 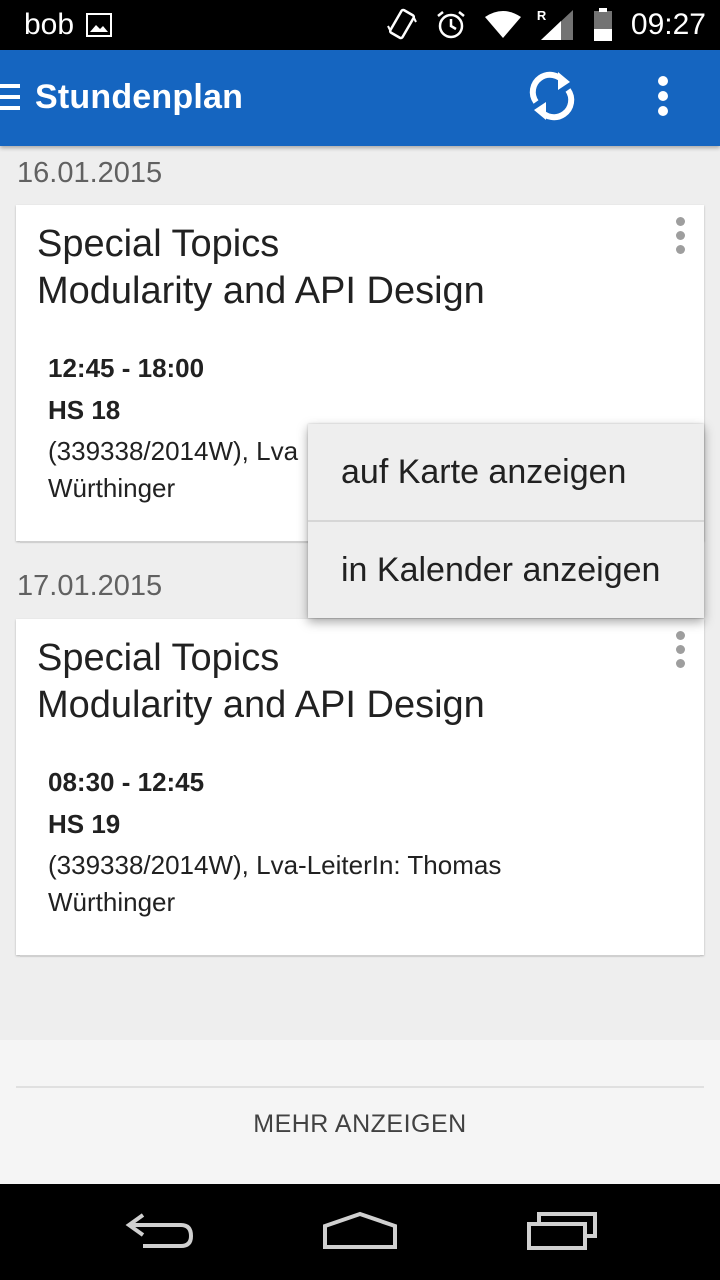 What do you see at coordinates (360, 25) in the screenshot?
I see `status-bar: bob R 09:27` at bounding box center [360, 25].